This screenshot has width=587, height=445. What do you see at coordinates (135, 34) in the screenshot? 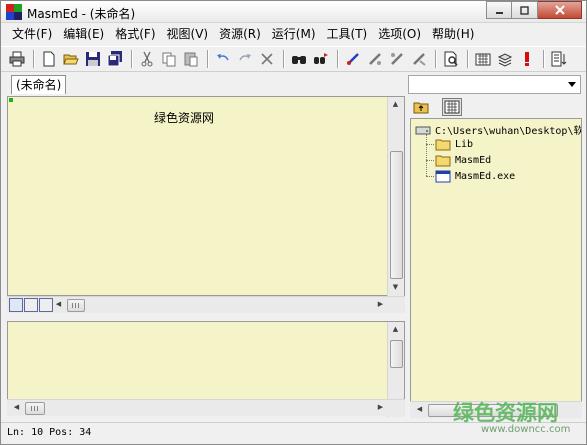
I see `menu-format: 格式(F)` at bounding box center [135, 34].